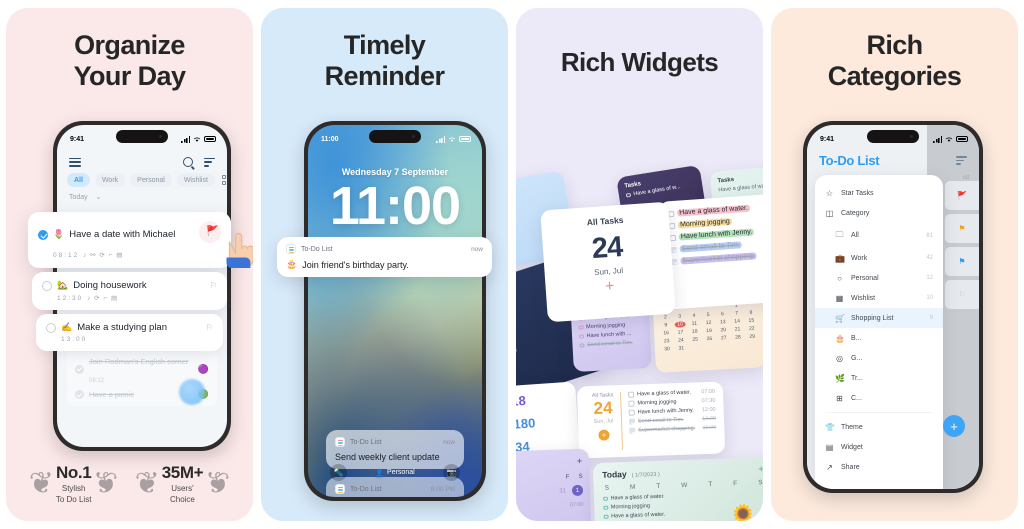  What do you see at coordinates (879, 318) in the screenshot?
I see `sidebar-item-shopping-list: 🛒 Shopping List 9` at bounding box center [879, 318].